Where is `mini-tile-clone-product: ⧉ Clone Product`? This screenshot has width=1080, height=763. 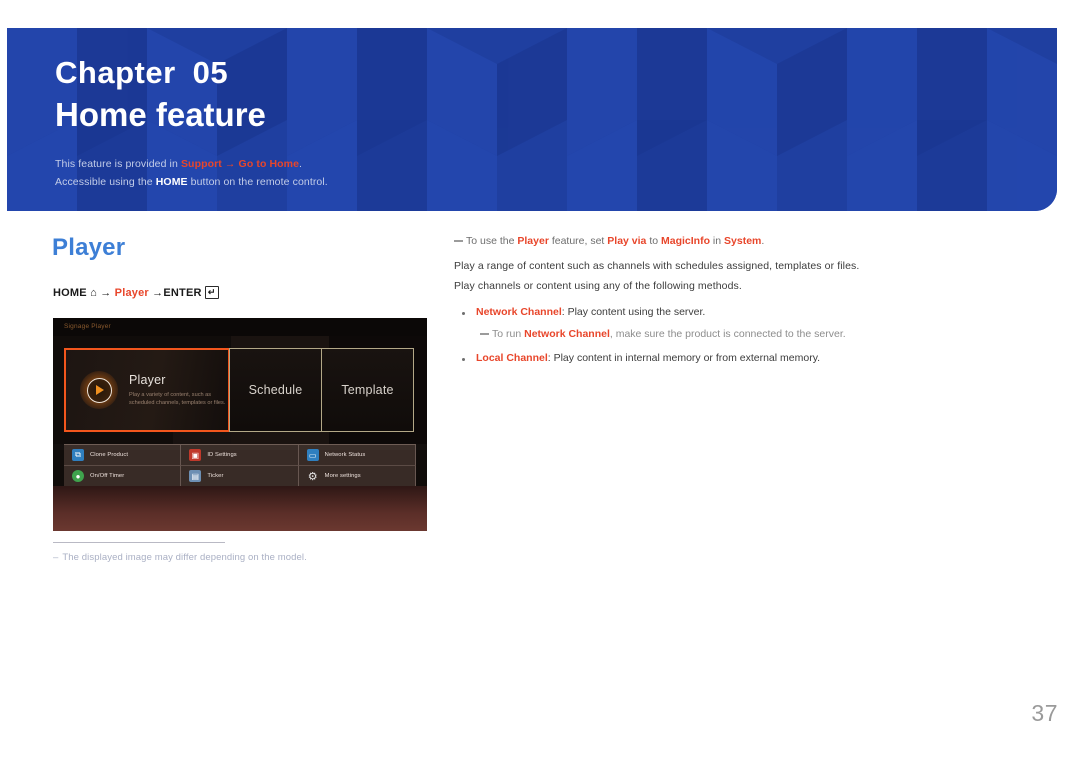
mini-tile-clone-product: ⧉ Clone Product is located at coordinates (123, 455).